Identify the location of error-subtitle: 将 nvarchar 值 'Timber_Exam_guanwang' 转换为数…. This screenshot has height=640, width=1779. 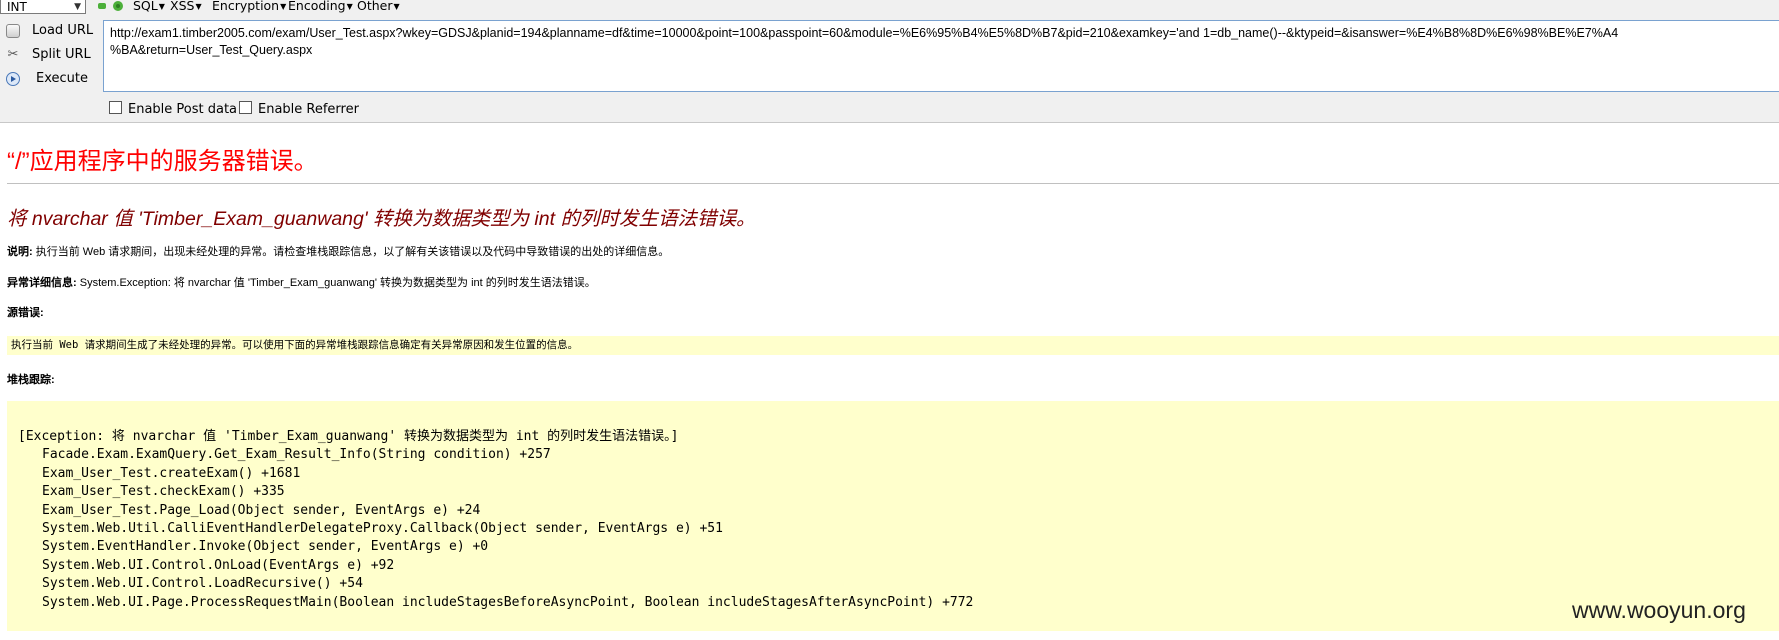
(381, 219).